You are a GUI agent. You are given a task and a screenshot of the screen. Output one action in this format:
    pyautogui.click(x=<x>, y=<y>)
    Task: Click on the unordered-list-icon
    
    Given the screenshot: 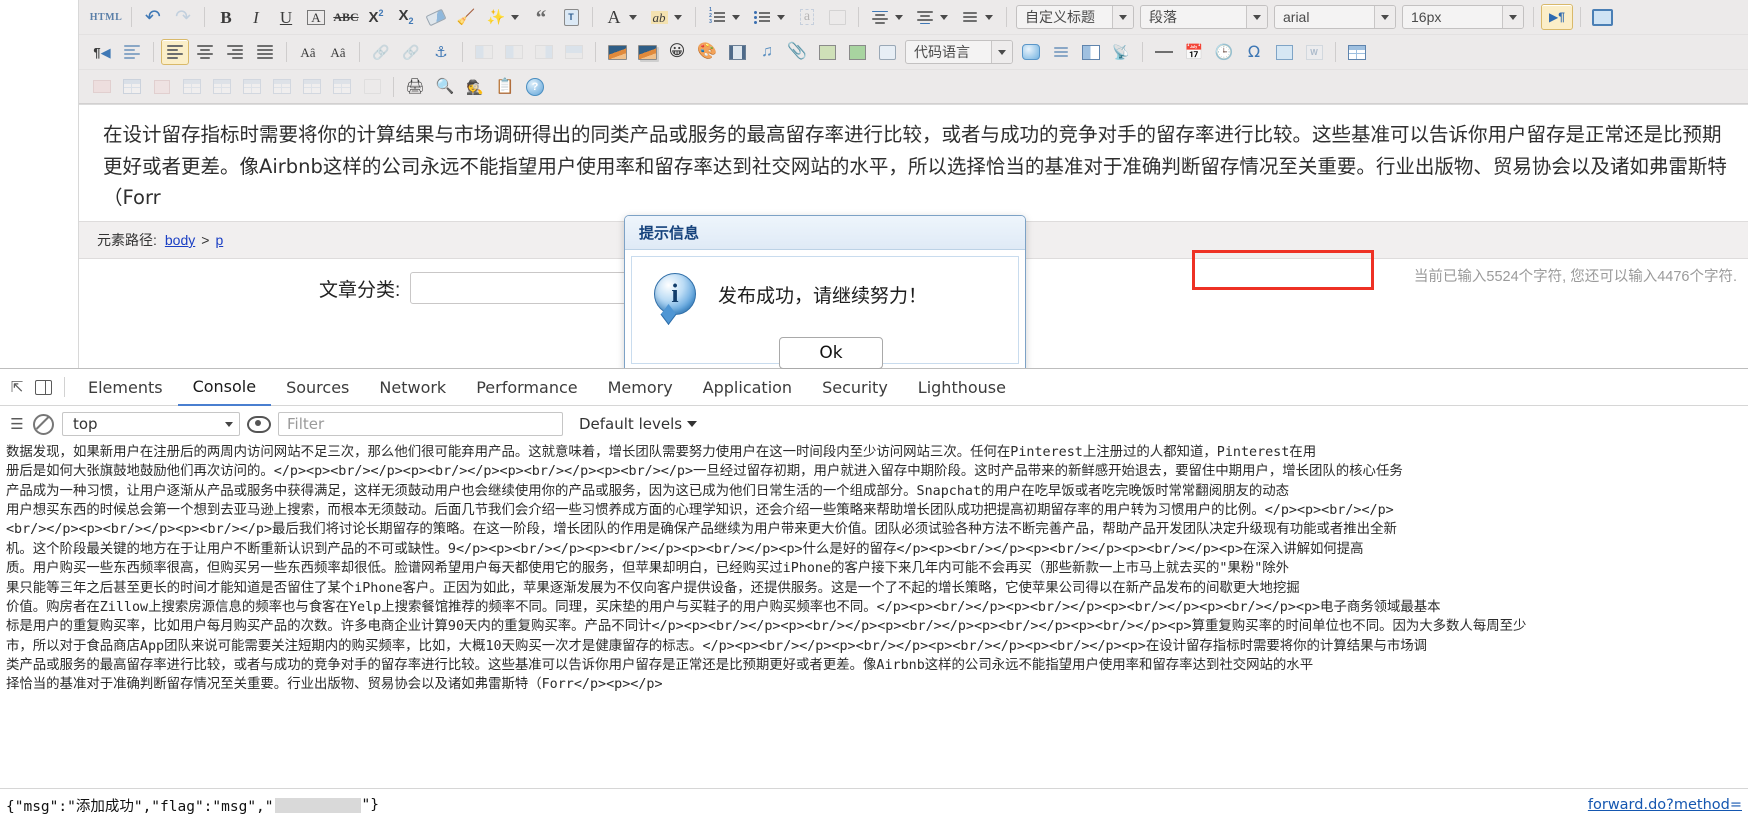 What is the action you would take?
    pyautogui.click(x=762, y=17)
    